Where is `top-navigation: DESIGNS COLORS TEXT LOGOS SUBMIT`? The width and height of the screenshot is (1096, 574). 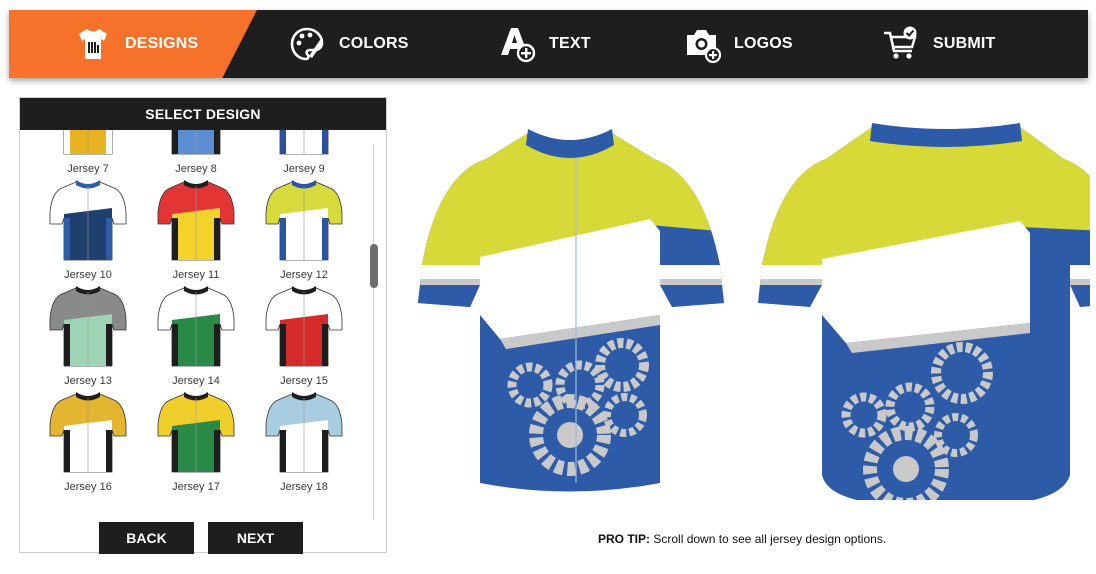
top-navigation: DESIGNS COLORS TEXT LOGOS SUBMIT is located at coordinates (548, 44).